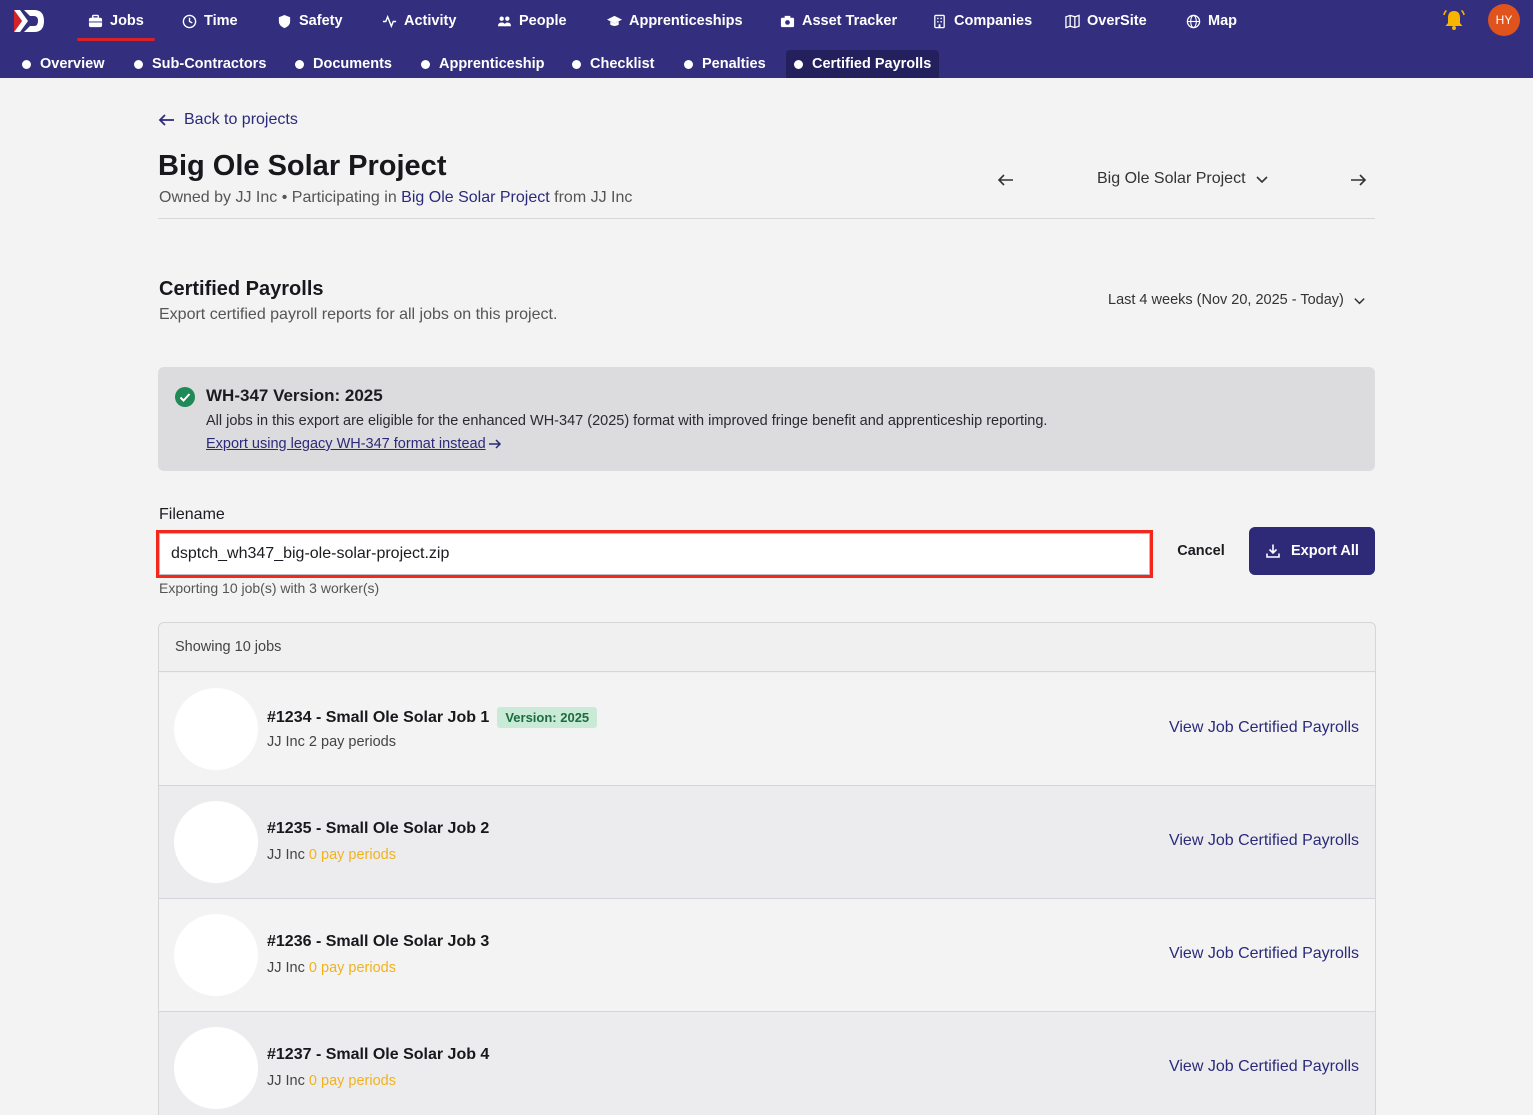  I want to click on job-title-line: #1237 - Small Ole Solar Job 4, so click(378, 1055).